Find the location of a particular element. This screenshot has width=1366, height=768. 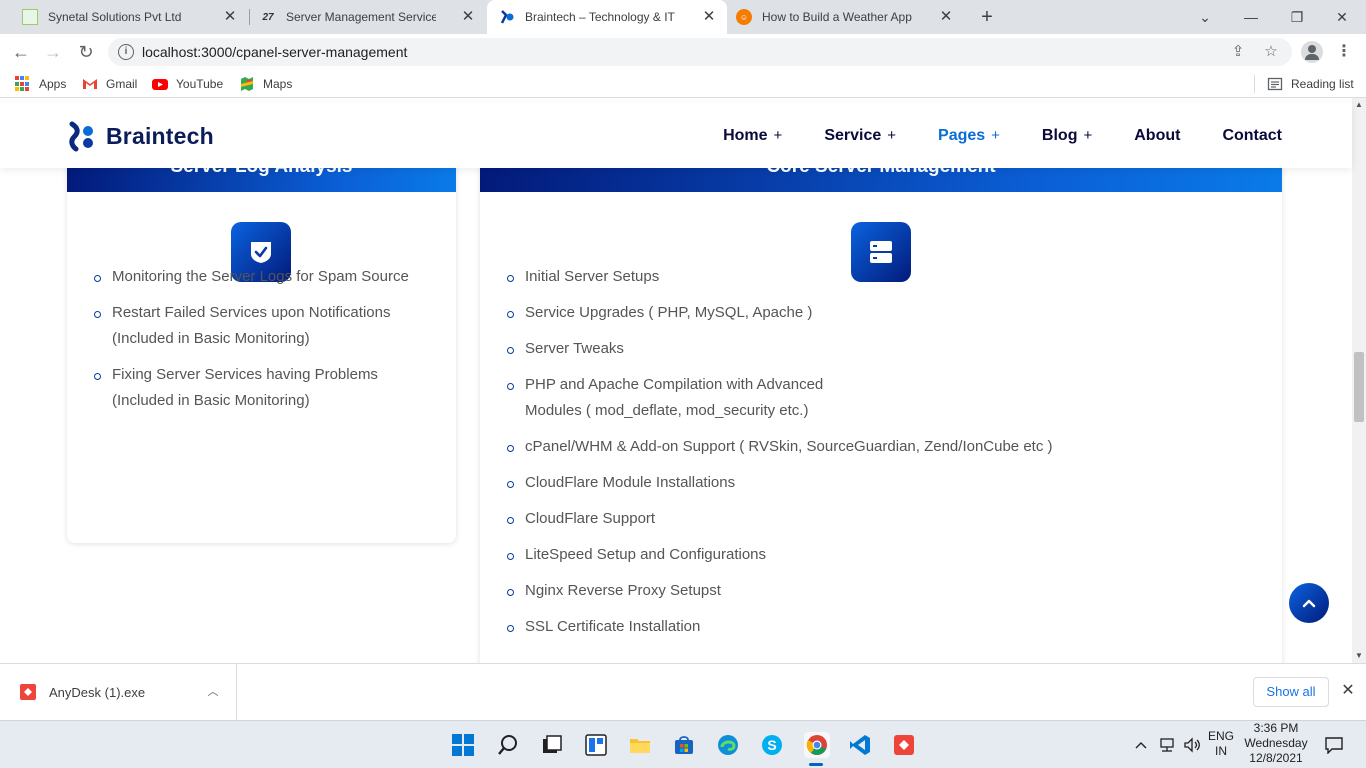

store-icon is located at coordinates (684, 745).